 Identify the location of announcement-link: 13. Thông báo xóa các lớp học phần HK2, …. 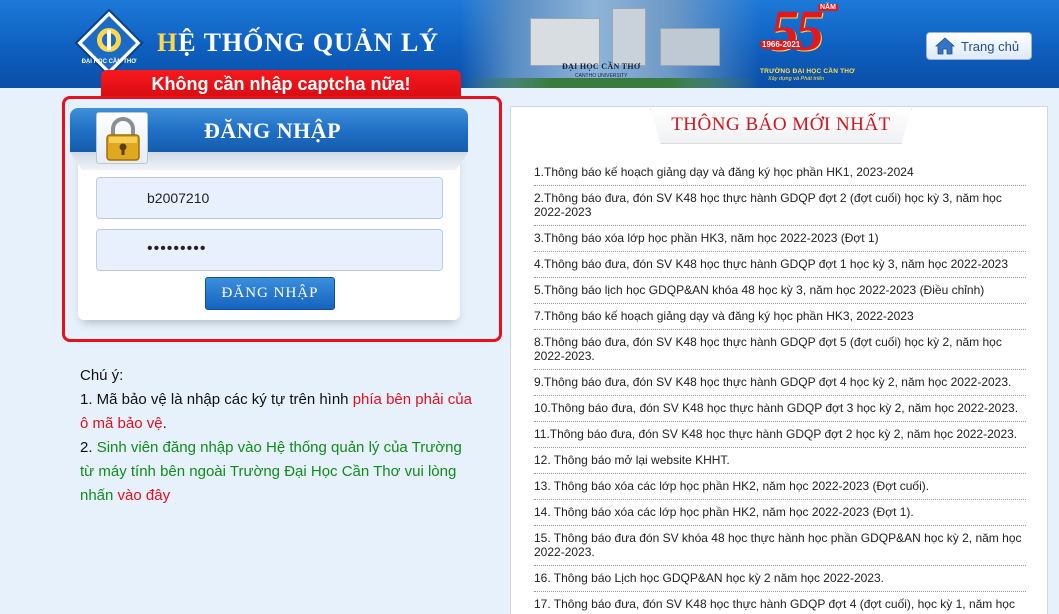
(780, 487).